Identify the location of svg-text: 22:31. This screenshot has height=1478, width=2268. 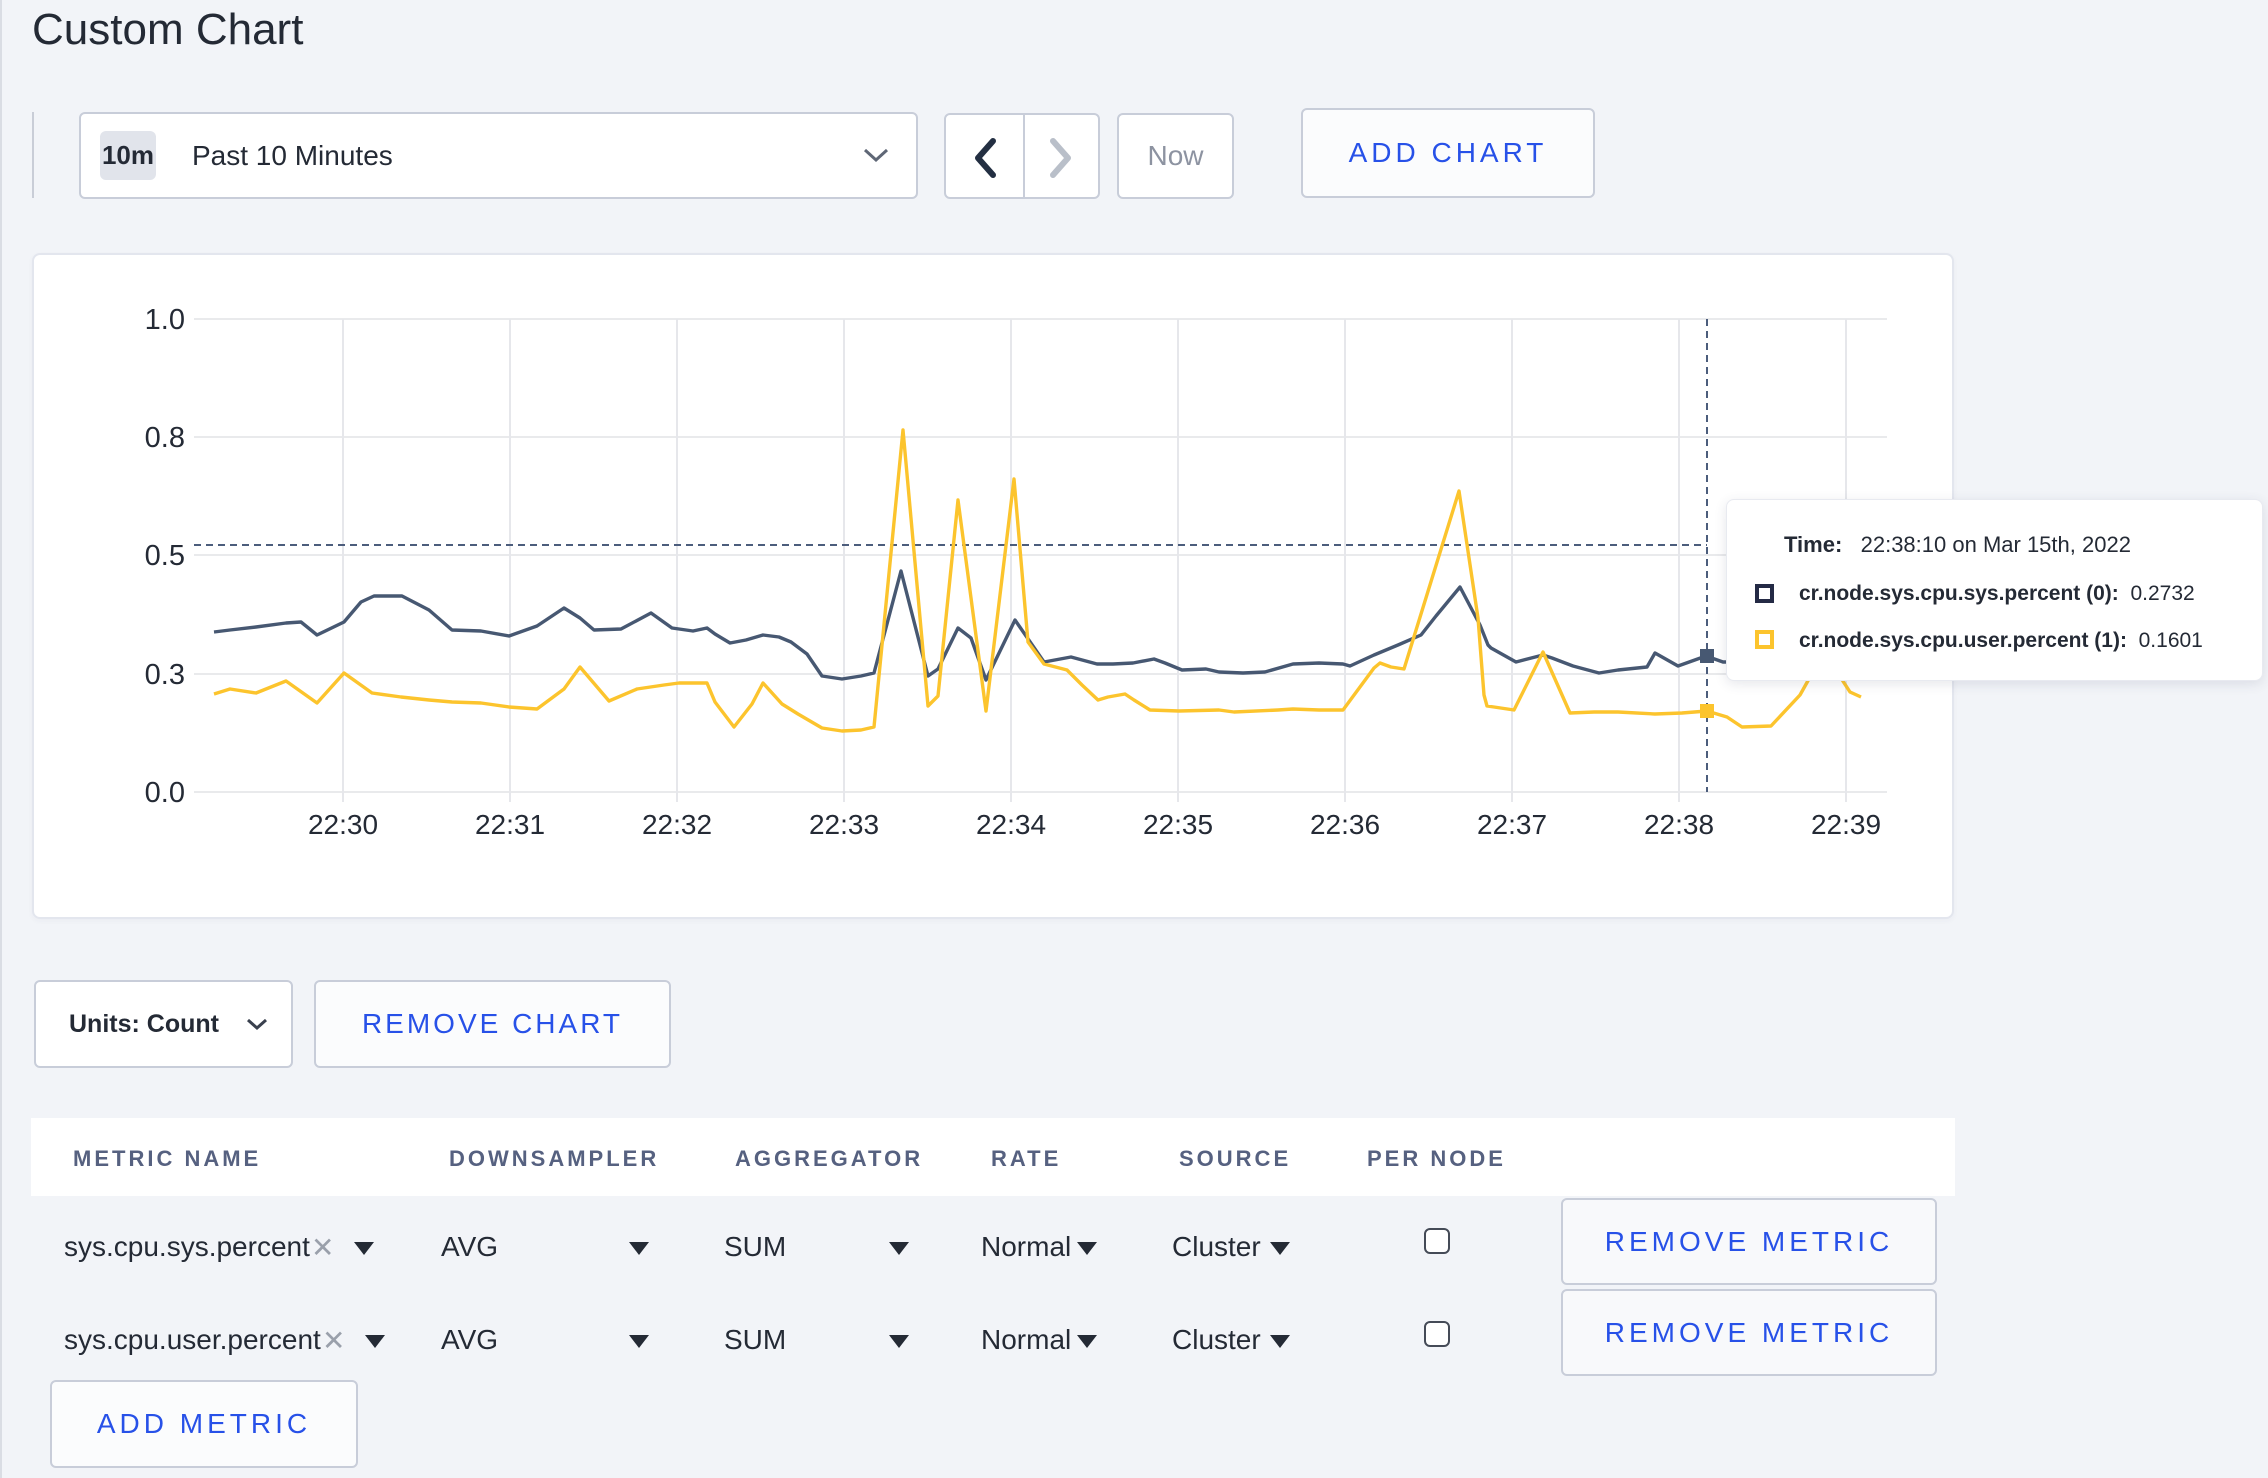
(510, 824).